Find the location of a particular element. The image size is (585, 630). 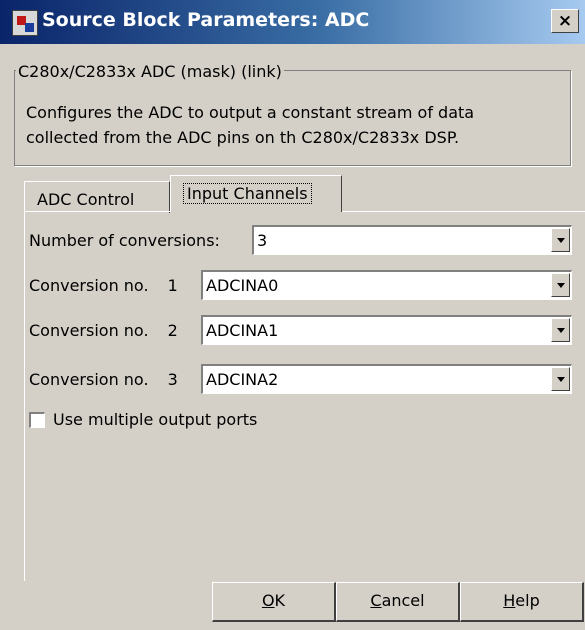

title-bar: Source Block Parameters: ADC × is located at coordinates (292, 22).